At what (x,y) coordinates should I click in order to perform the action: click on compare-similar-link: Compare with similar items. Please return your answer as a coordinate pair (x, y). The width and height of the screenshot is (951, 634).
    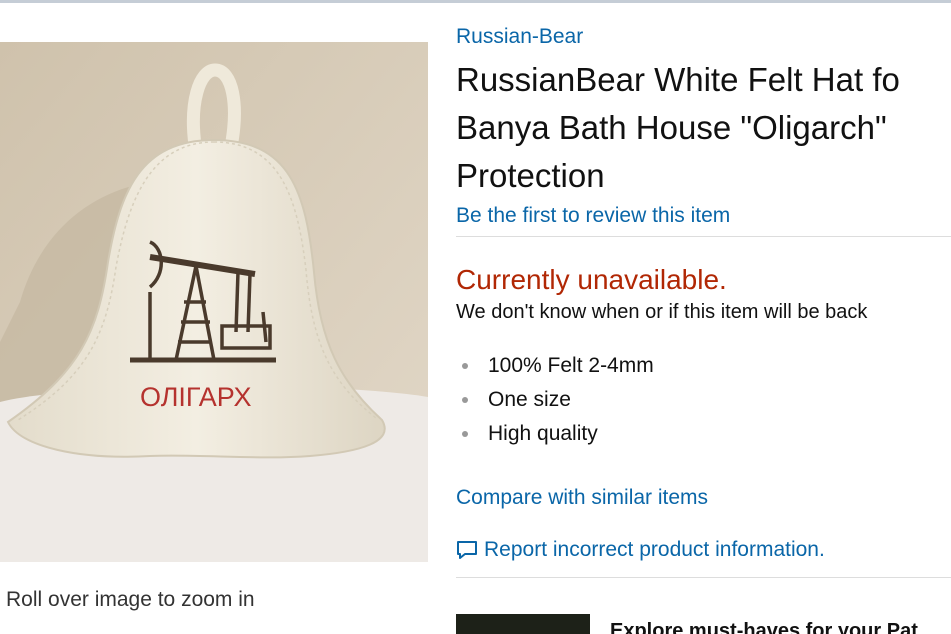
    Looking at the image, I should click on (703, 498).